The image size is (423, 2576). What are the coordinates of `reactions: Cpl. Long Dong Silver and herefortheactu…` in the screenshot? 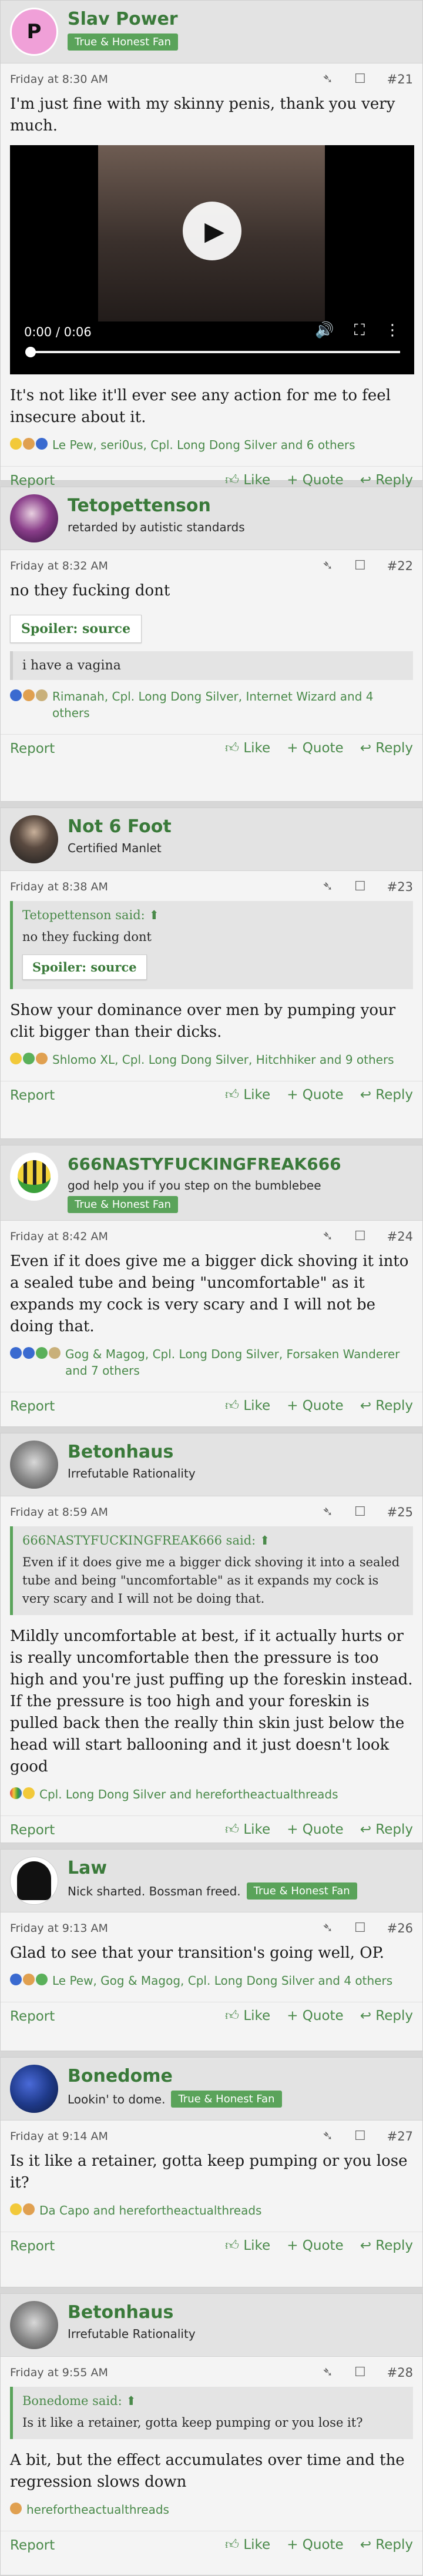 It's located at (211, 1794).